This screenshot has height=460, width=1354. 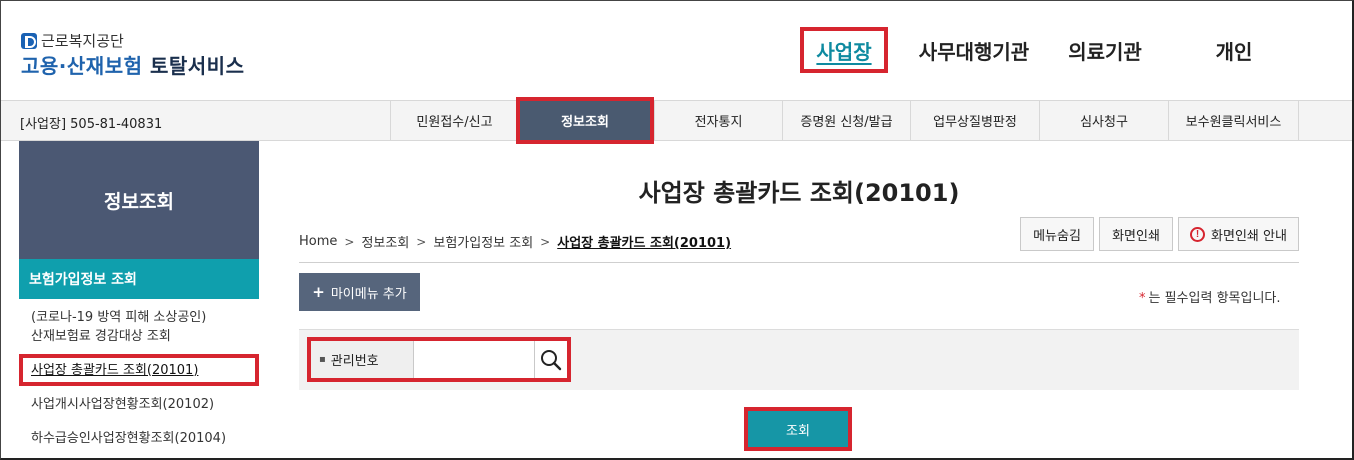 What do you see at coordinates (82, 66) in the screenshot?
I see `service-title-blue: 고용·산재보험` at bounding box center [82, 66].